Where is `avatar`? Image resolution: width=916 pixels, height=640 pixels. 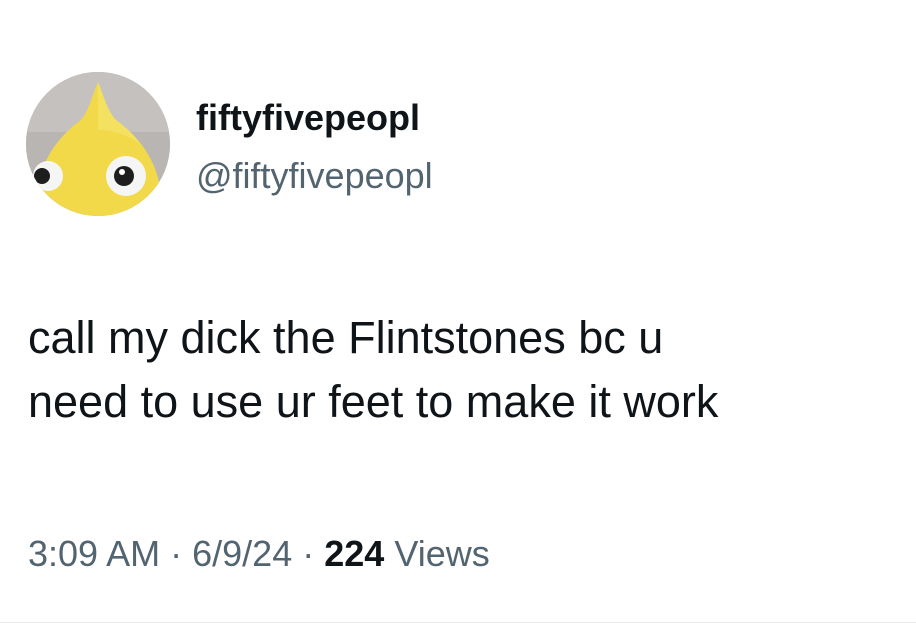 avatar is located at coordinates (98, 144).